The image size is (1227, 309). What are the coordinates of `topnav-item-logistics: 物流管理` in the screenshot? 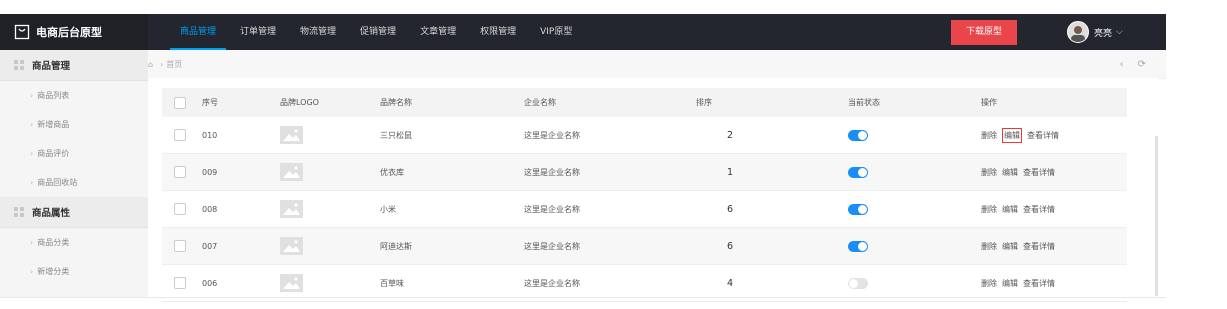 It's located at (318, 32).